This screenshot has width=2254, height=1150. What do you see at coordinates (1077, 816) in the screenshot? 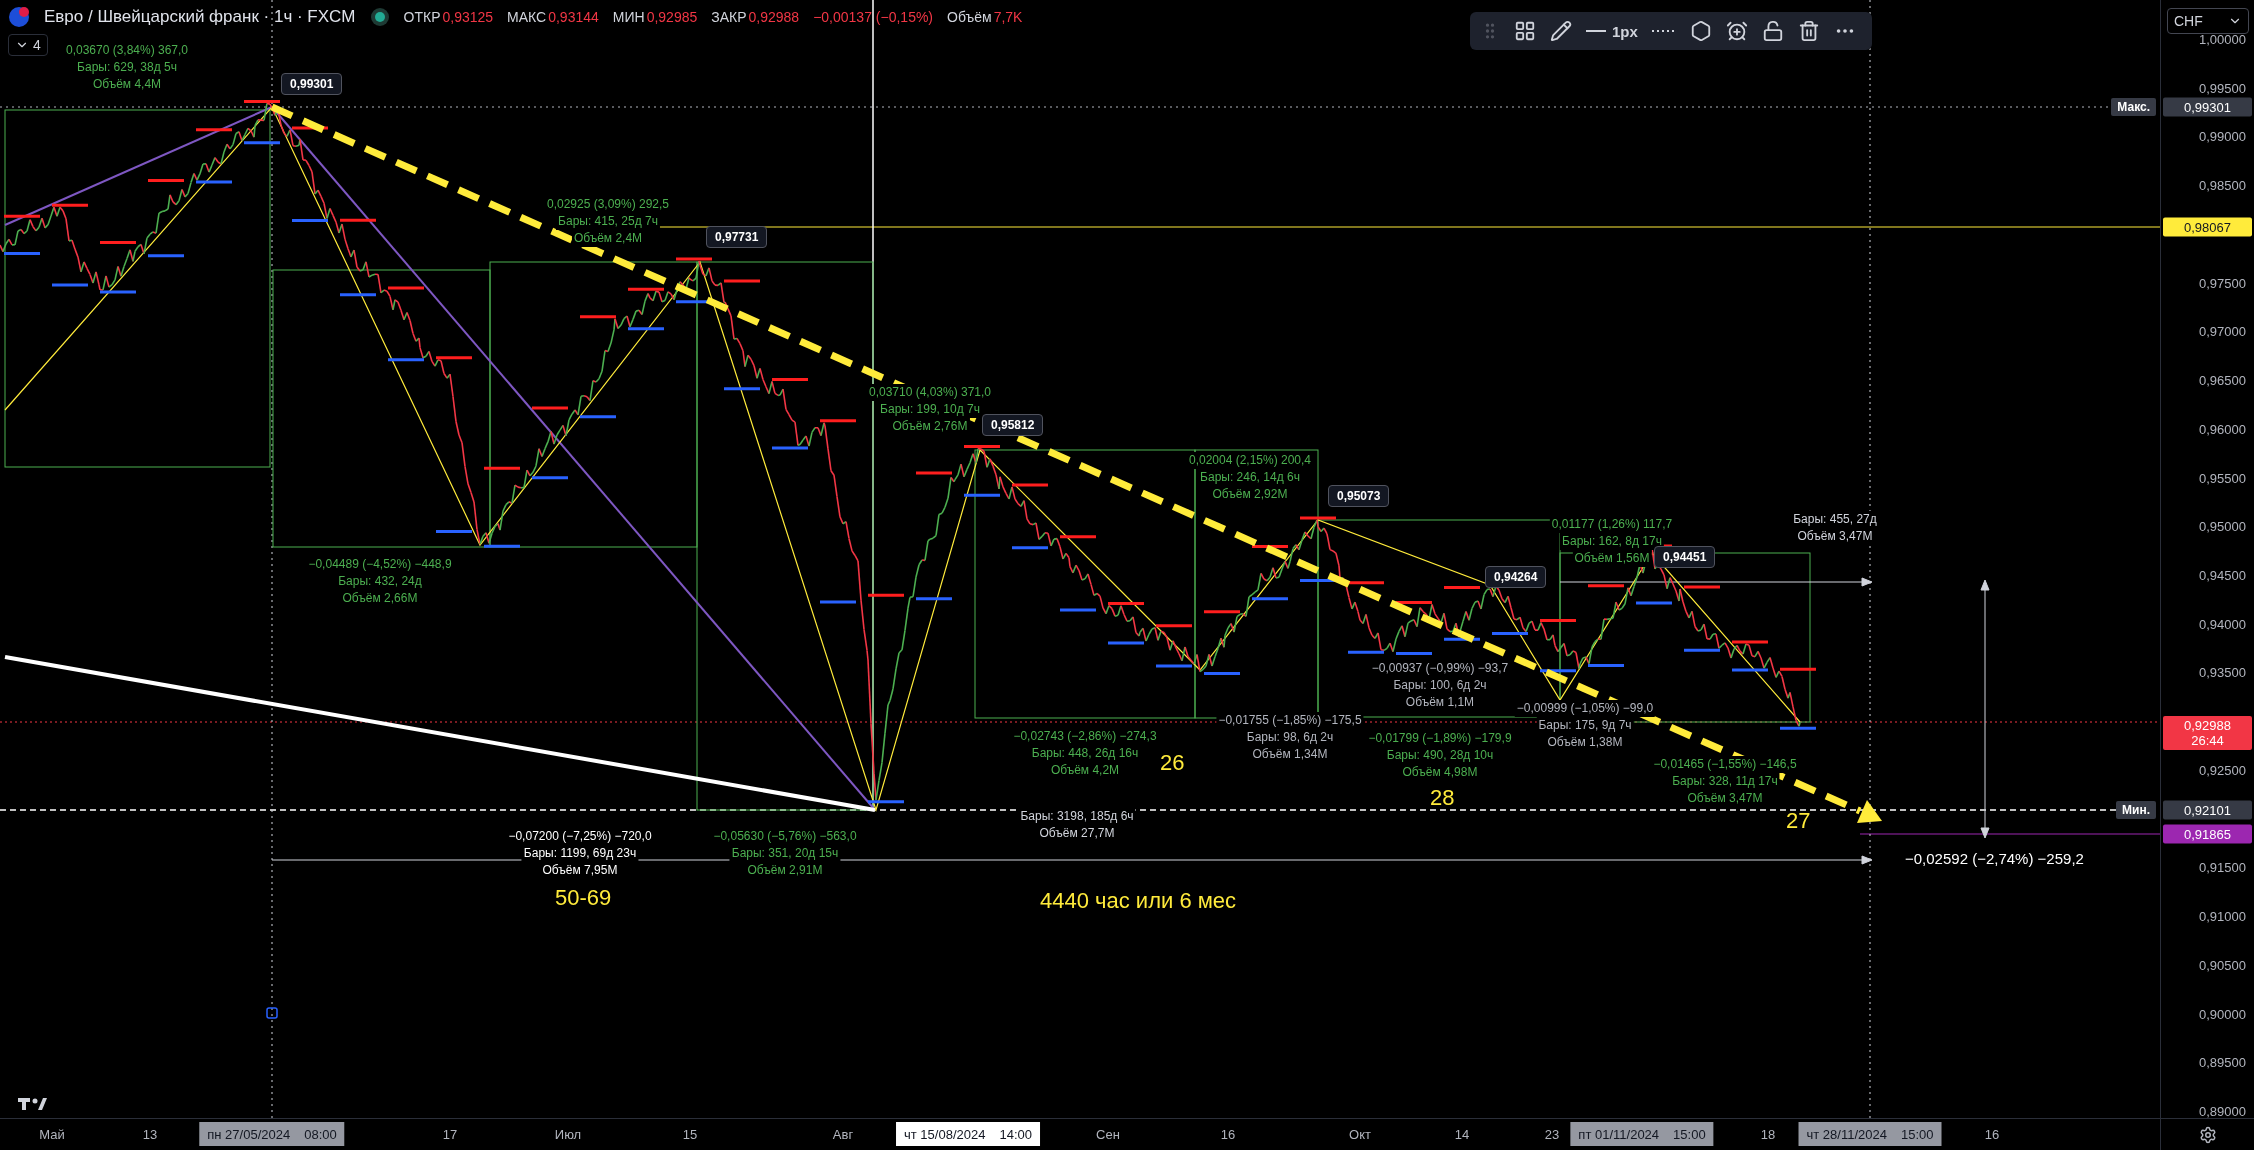
I see `measurement-label: Бары: 3198, 185д 6ч` at bounding box center [1077, 816].